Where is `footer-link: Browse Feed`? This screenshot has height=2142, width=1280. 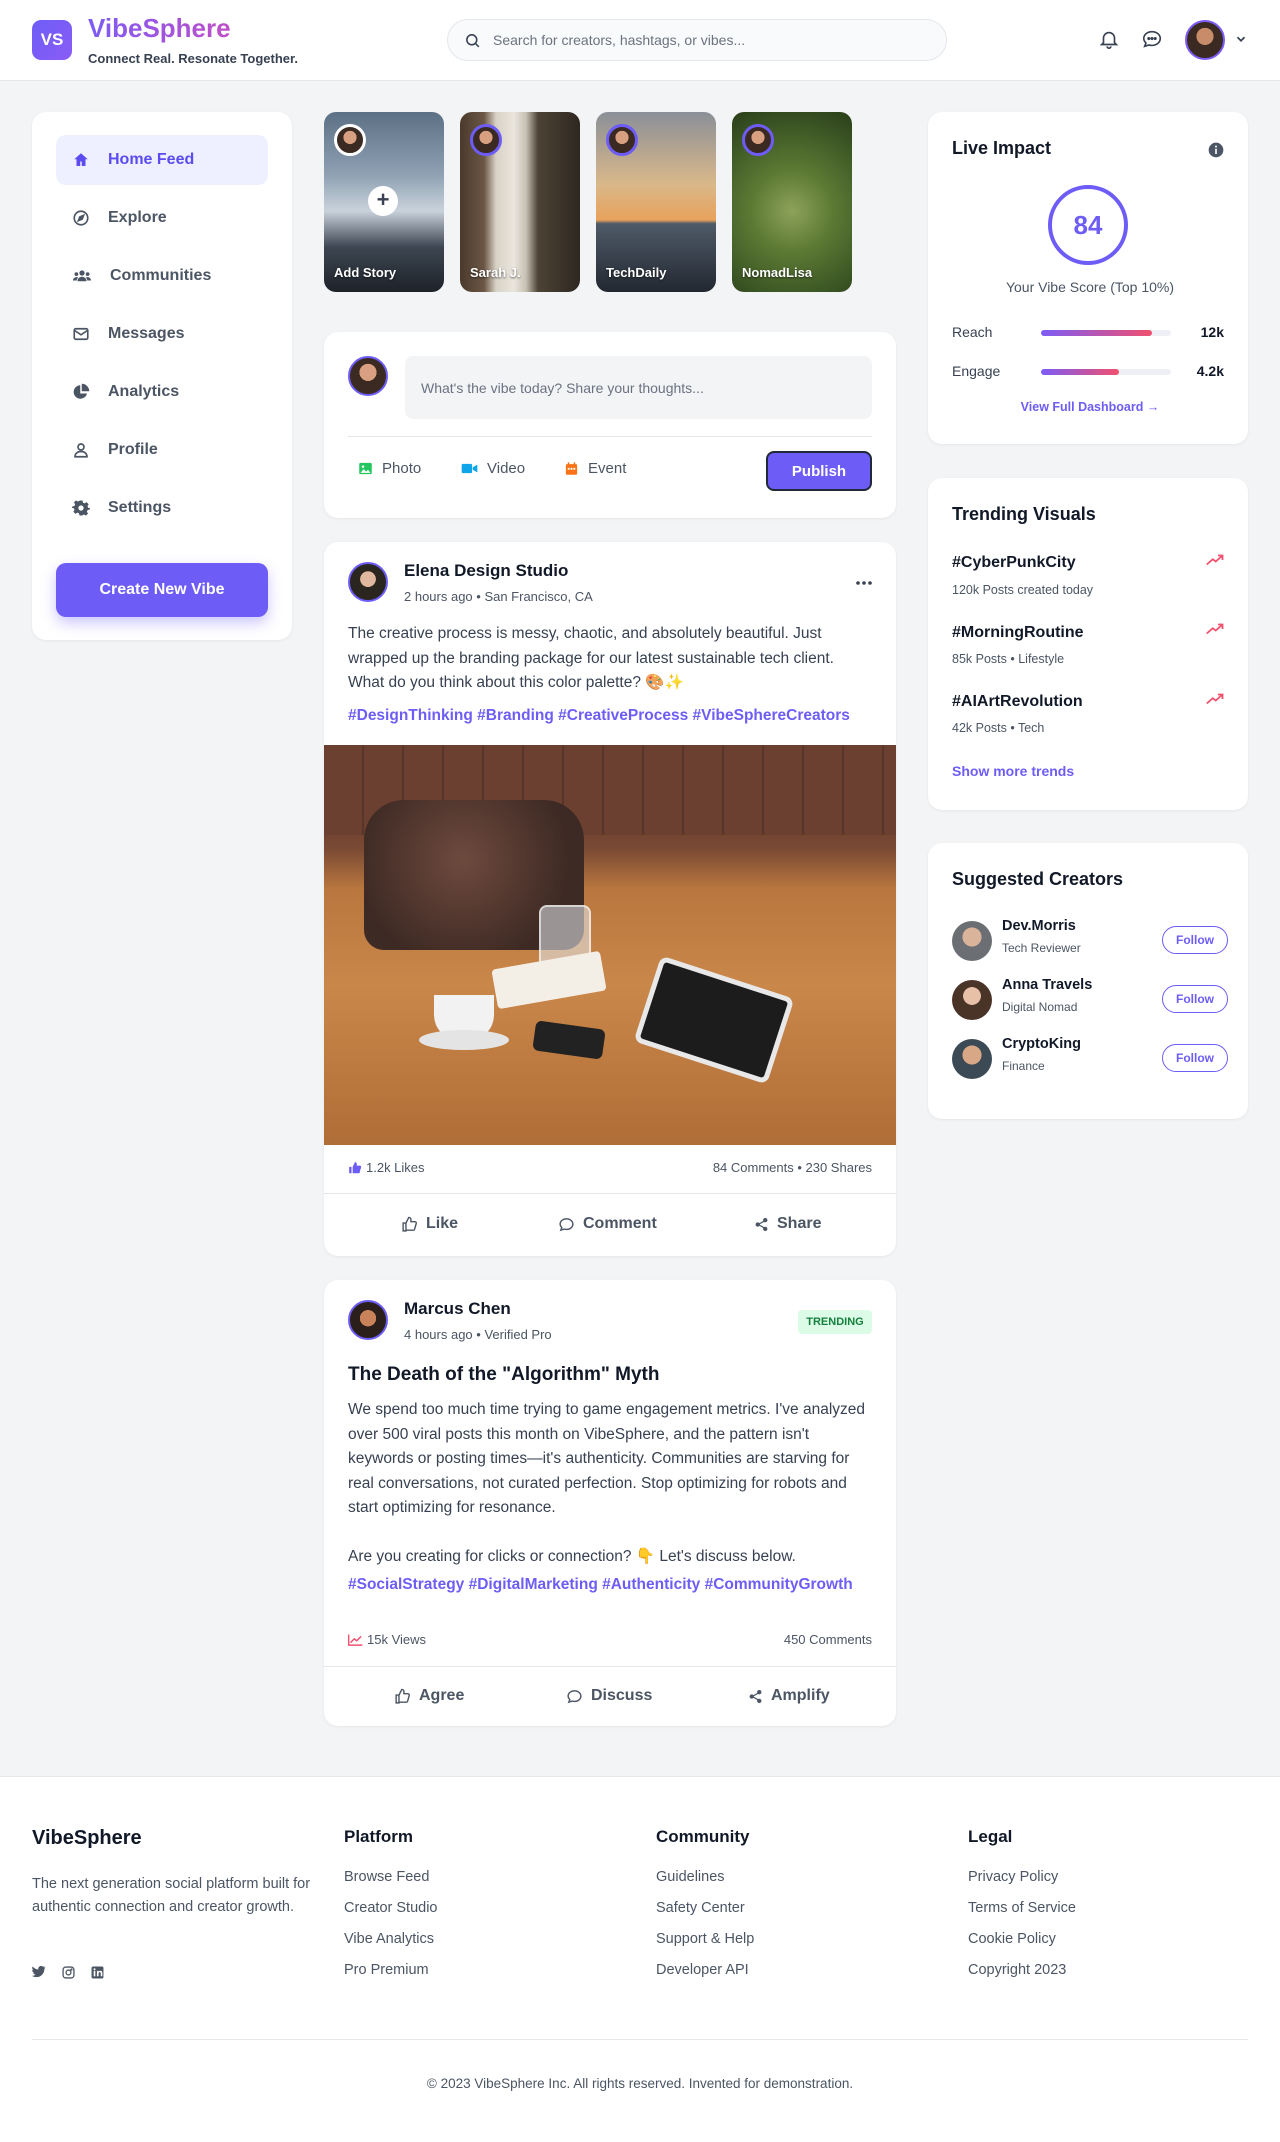
footer-link: Browse Feed is located at coordinates (386, 1877).